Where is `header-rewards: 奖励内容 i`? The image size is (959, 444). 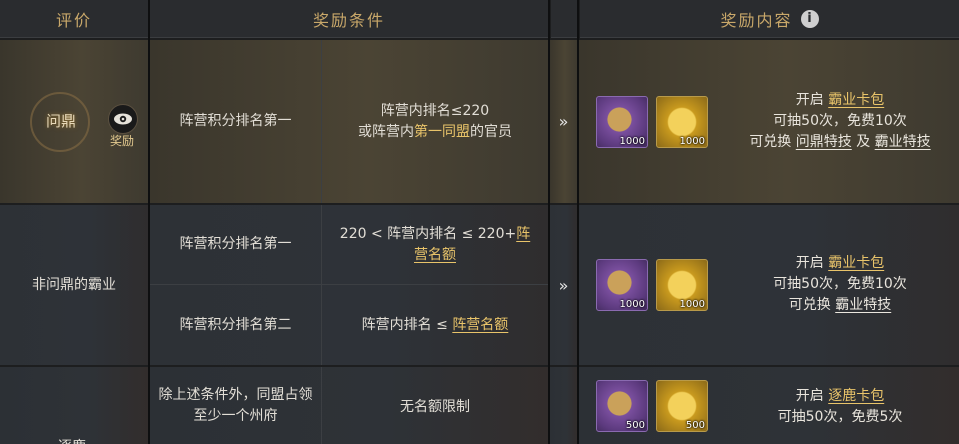
header-rewards: 奖励内容 i is located at coordinates (769, 19).